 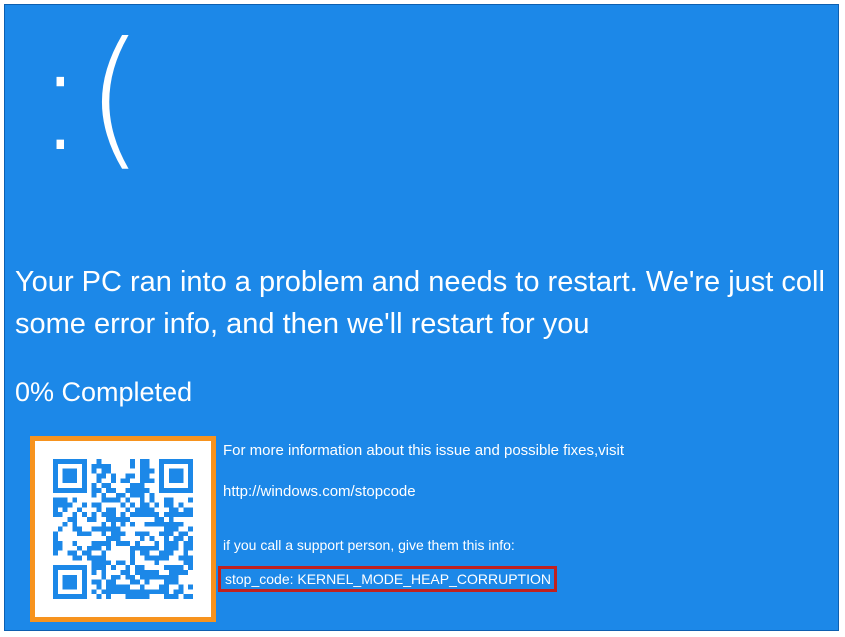 I want to click on stop-code-text: stop_code: KERNEL_MODE_HEAP_CORRUPTION, so click(x=388, y=579).